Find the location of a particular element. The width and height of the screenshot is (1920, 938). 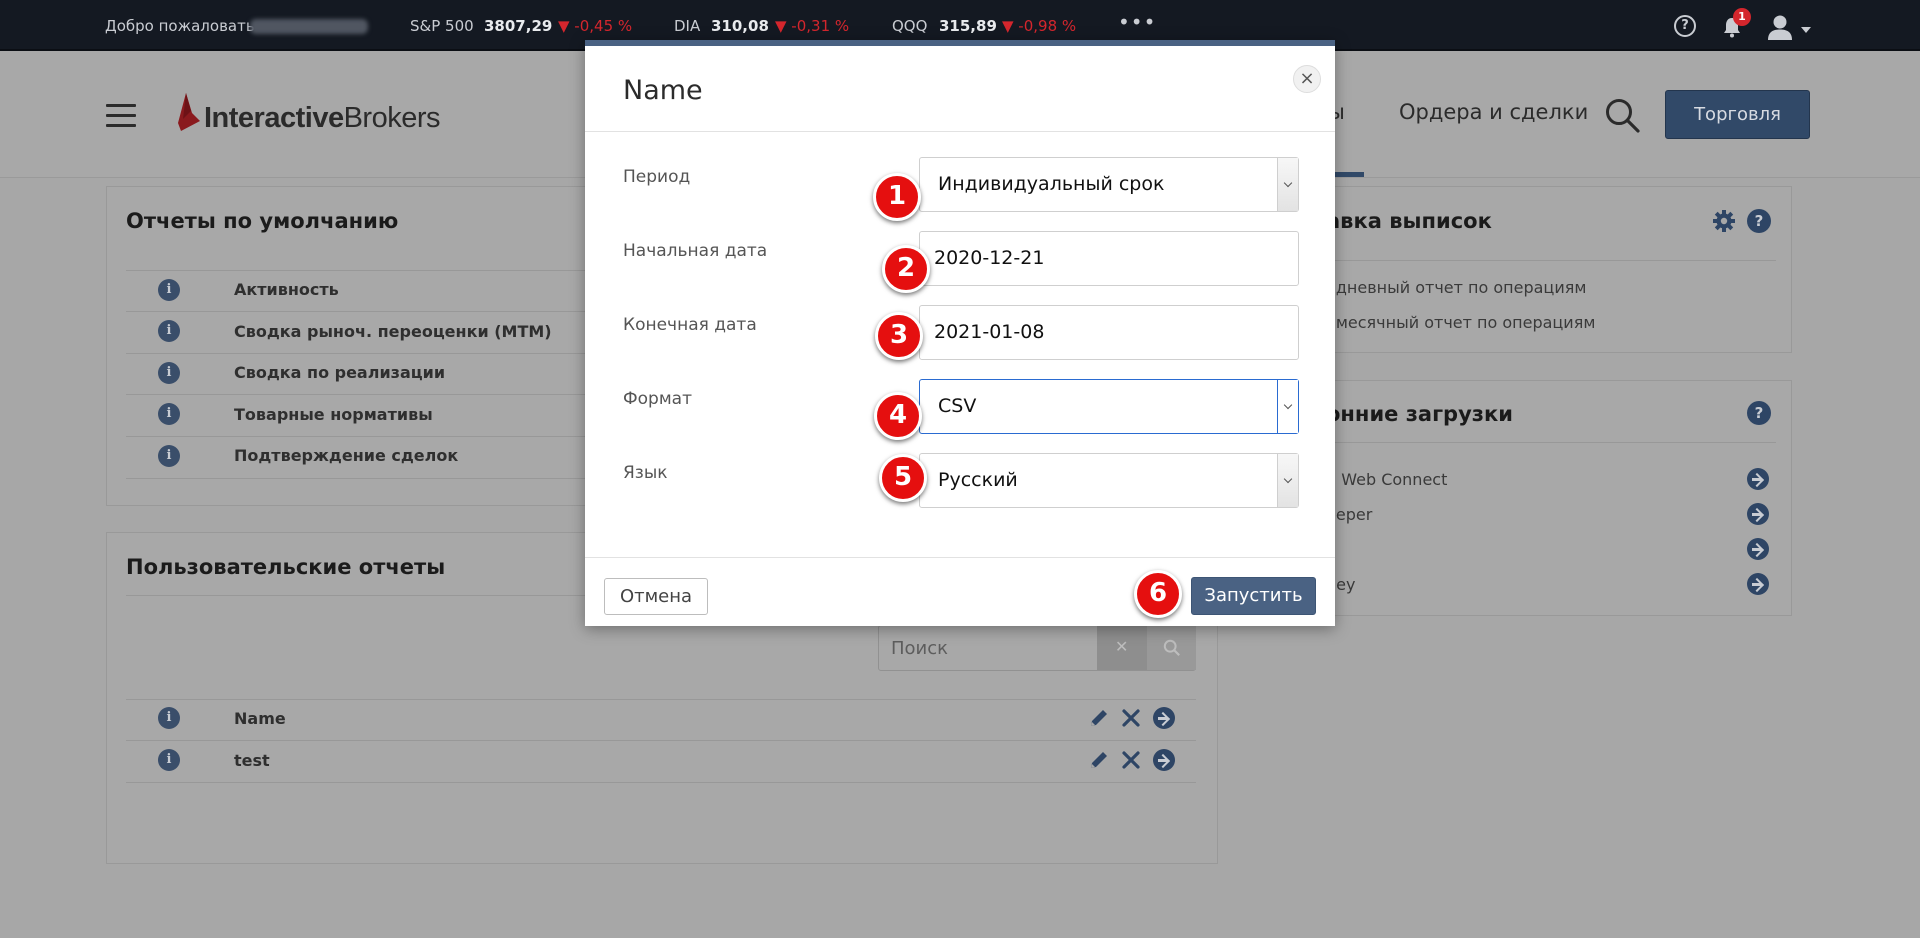

language-value: Русский is located at coordinates (978, 480).